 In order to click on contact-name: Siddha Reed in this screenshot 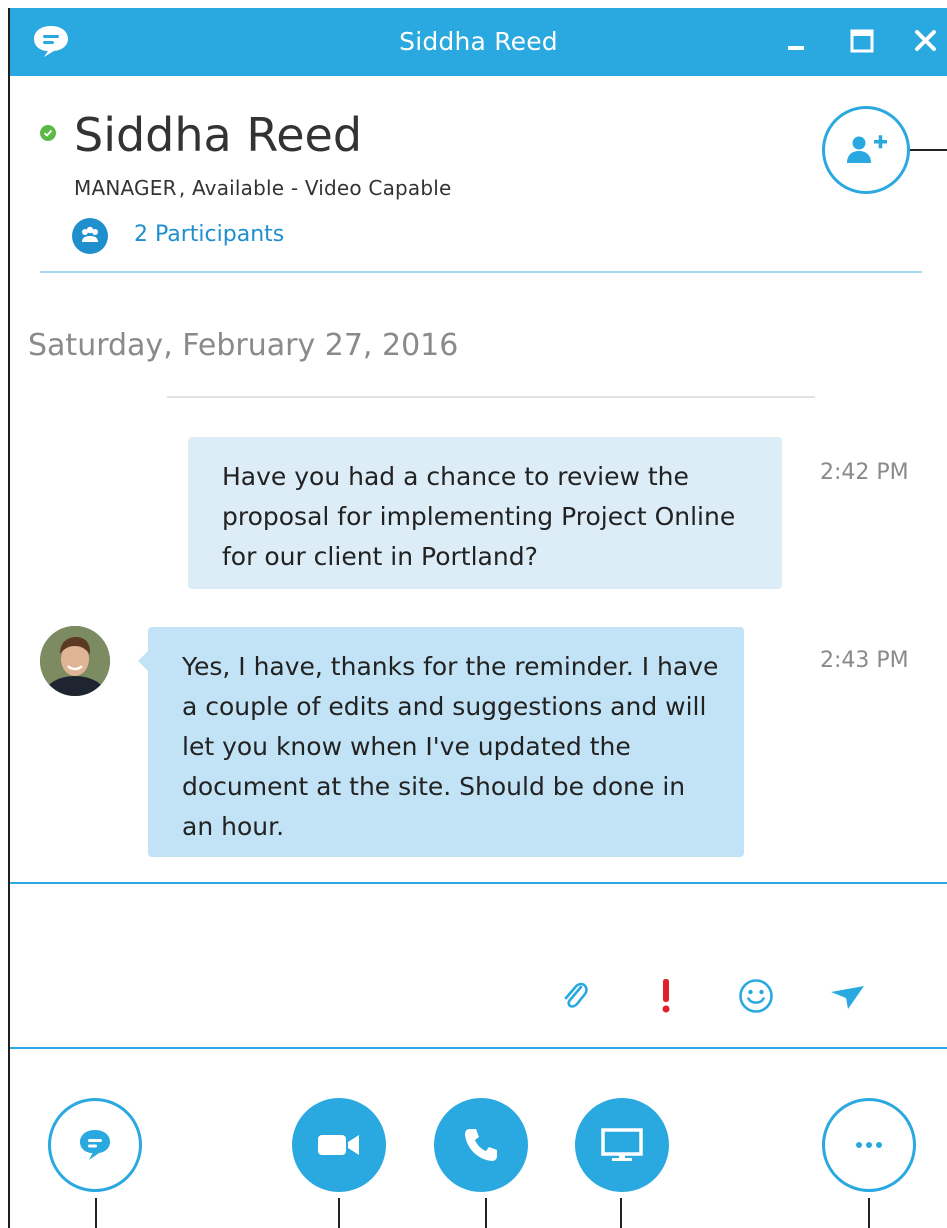, I will do `click(218, 135)`.